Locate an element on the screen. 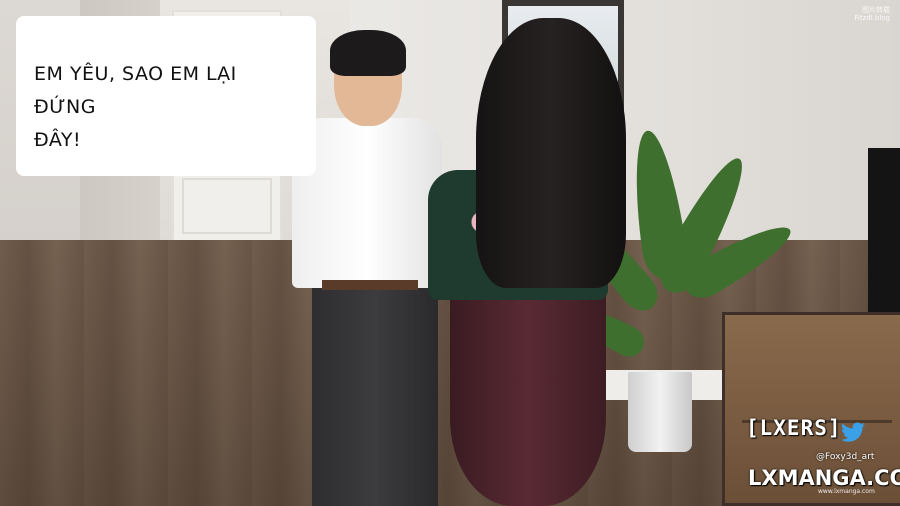 Image resolution: width=900 pixels, height=506 pixels. watermark-line-2: Fitzdl.blog is located at coordinates (872, 18).